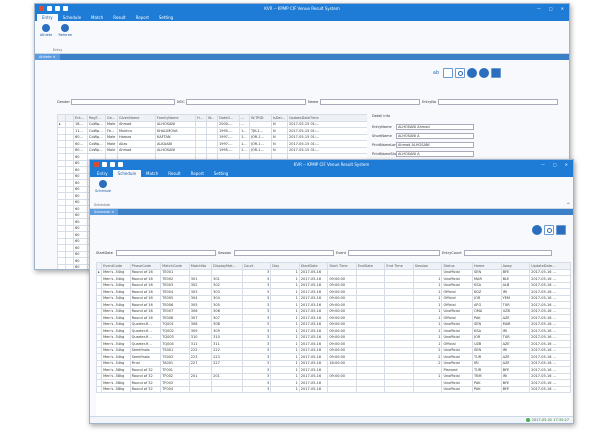  I want to click on table-cell: PAK, so click(487, 389).